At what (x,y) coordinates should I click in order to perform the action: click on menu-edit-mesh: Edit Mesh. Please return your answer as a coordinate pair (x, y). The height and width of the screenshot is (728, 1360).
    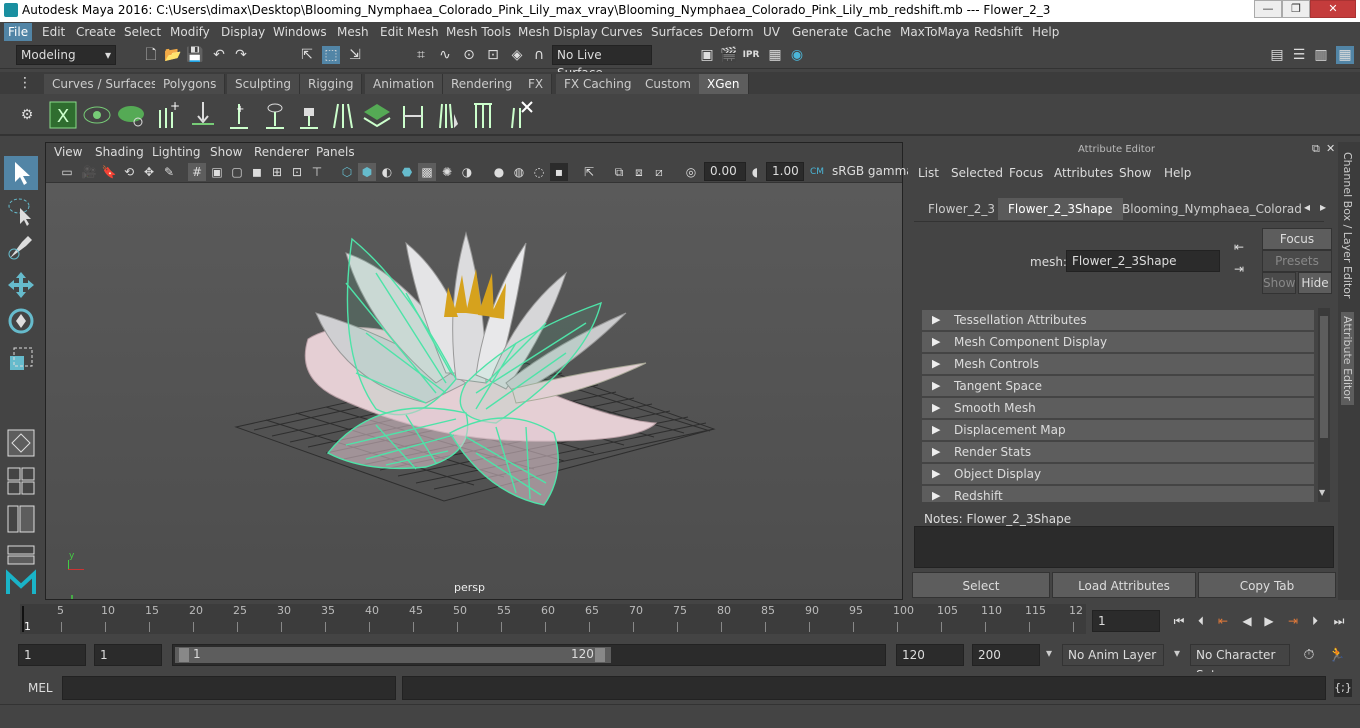
    Looking at the image, I should click on (409, 32).